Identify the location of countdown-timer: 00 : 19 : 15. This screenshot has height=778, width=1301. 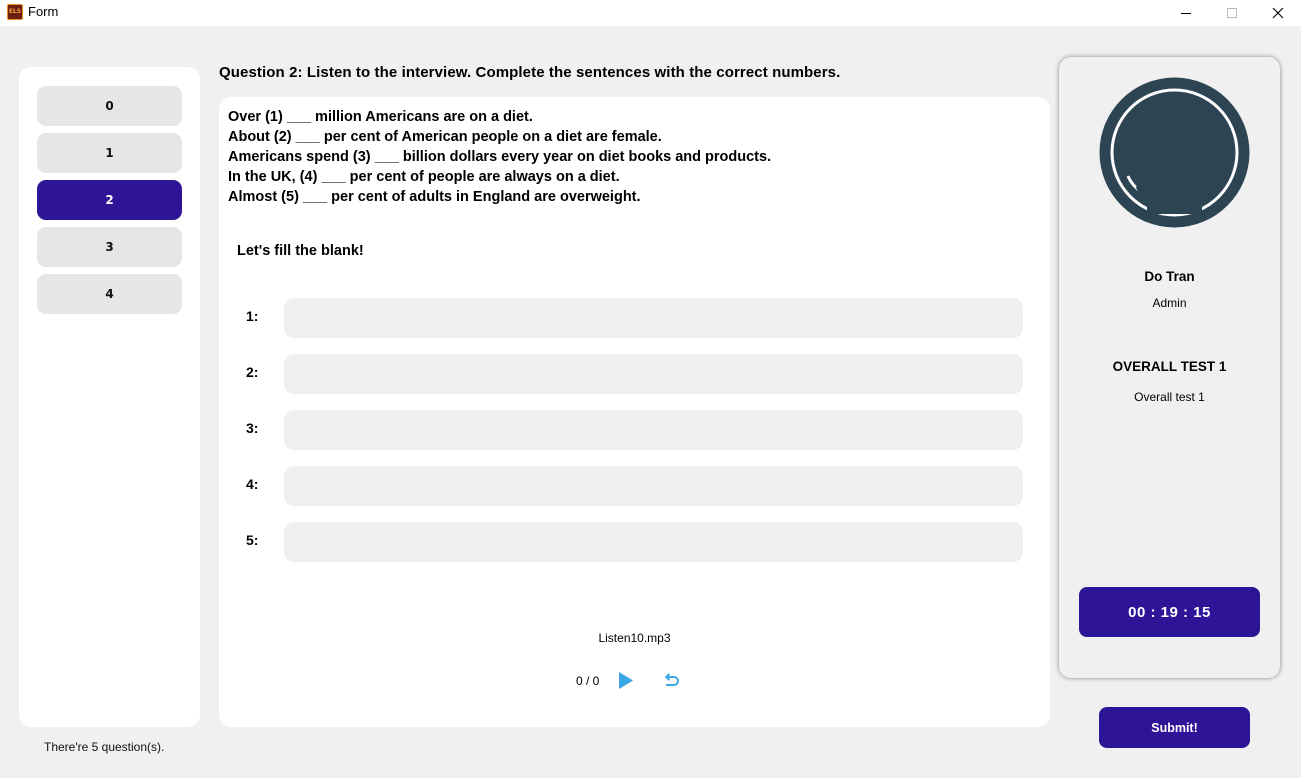
(1169, 612).